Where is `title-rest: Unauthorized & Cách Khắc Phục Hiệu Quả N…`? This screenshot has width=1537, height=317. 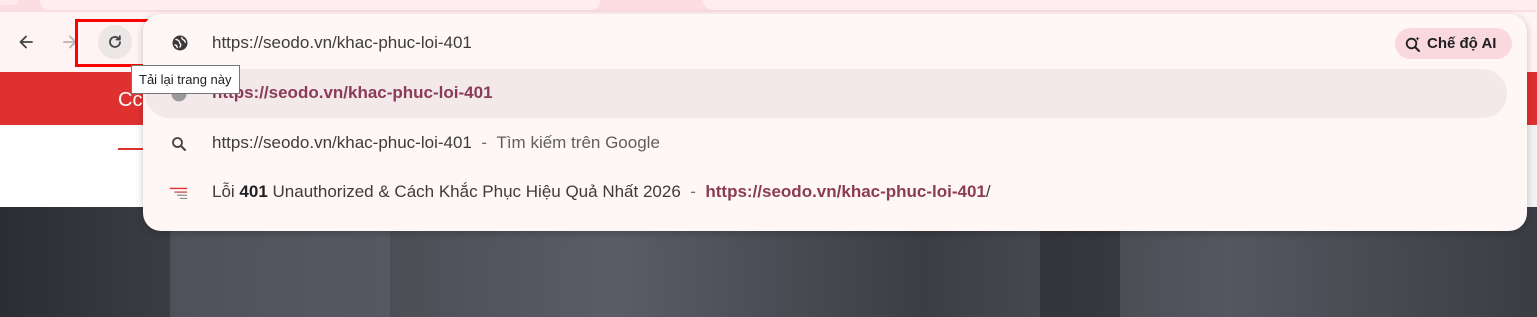
title-rest: Unauthorized & Cách Khắc Phục Hiệu Quả N… is located at coordinates (474, 191).